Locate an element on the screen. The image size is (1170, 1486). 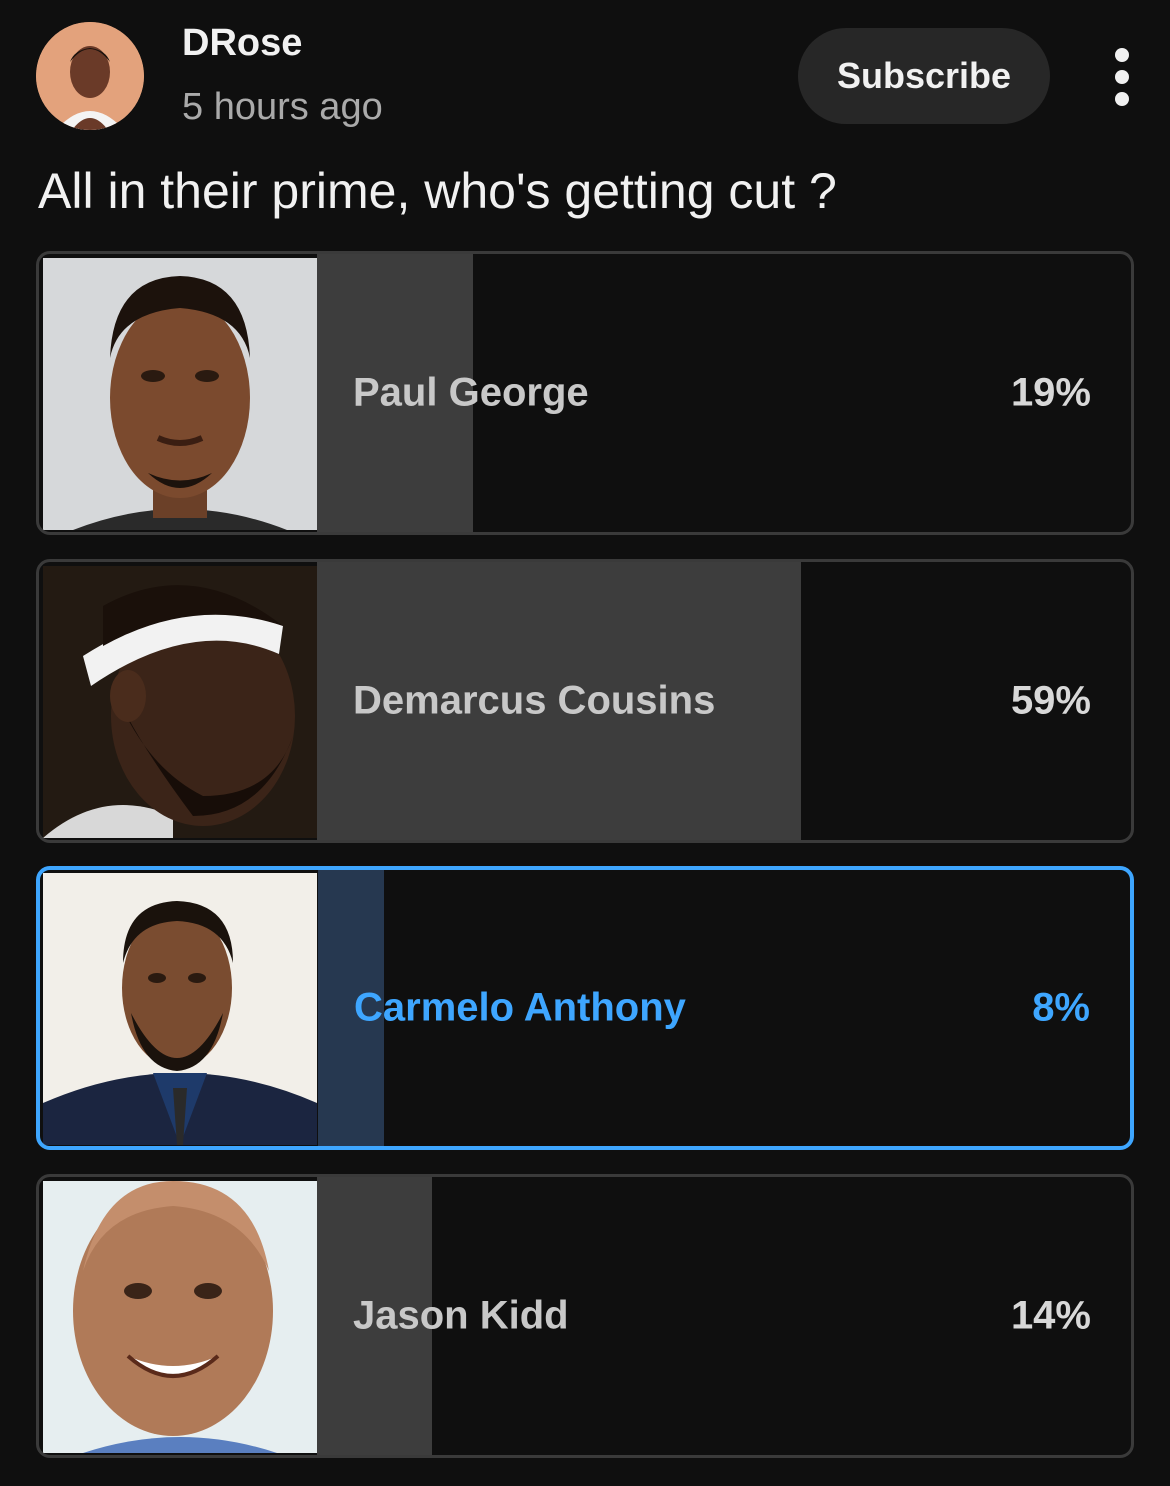
poll-option-label: Demarcus Cousins is located at coordinates (534, 700).